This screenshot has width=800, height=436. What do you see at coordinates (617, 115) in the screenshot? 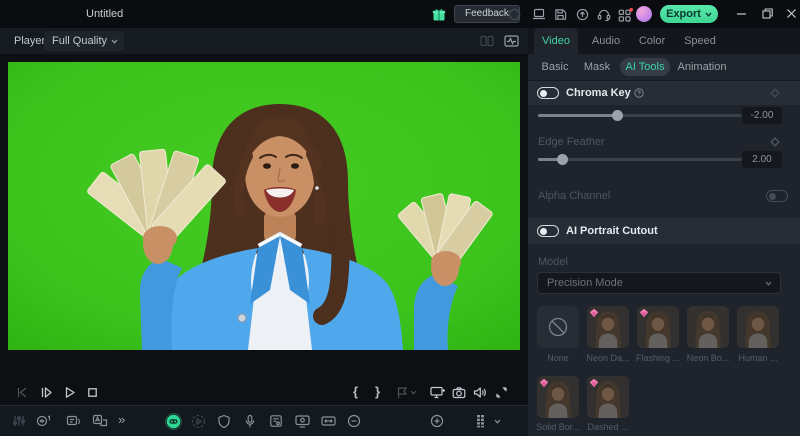
I see `chroma-key-slider-handle` at bounding box center [617, 115].